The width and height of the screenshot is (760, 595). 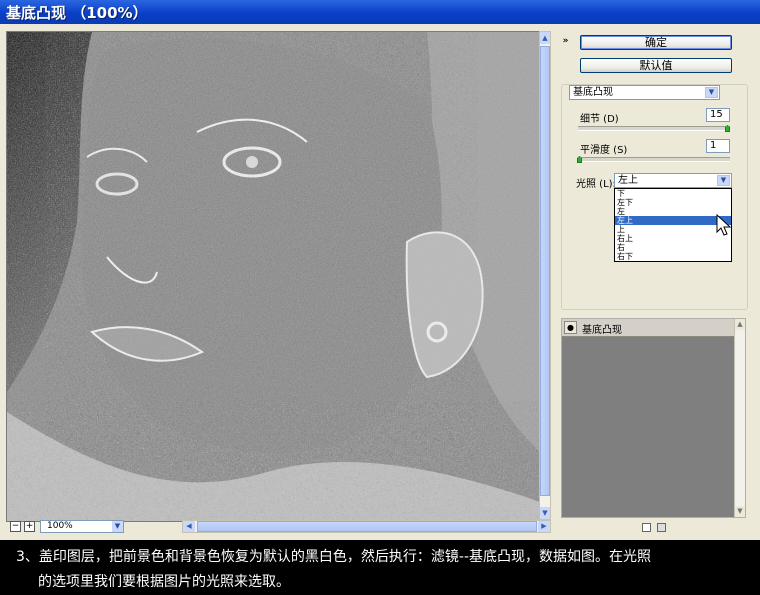 I want to click on preview-bottom-bar: − + 100% ▼ ◀ ▶, so click(x=278, y=527).